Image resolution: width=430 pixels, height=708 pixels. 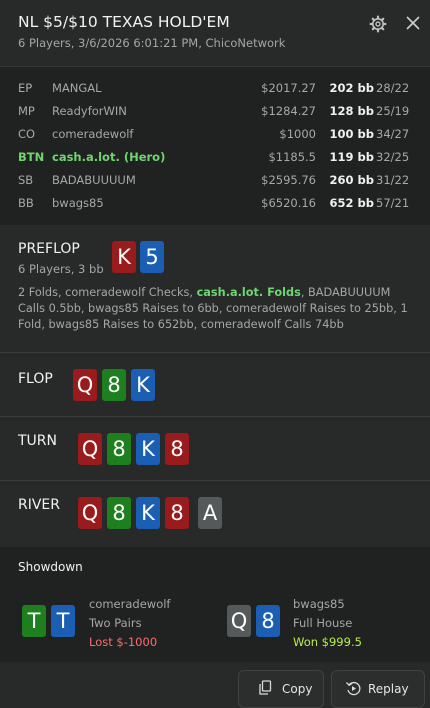 What do you see at coordinates (39, 505) in the screenshot?
I see `river-title: RIVER` at bounding box center [39, 505].